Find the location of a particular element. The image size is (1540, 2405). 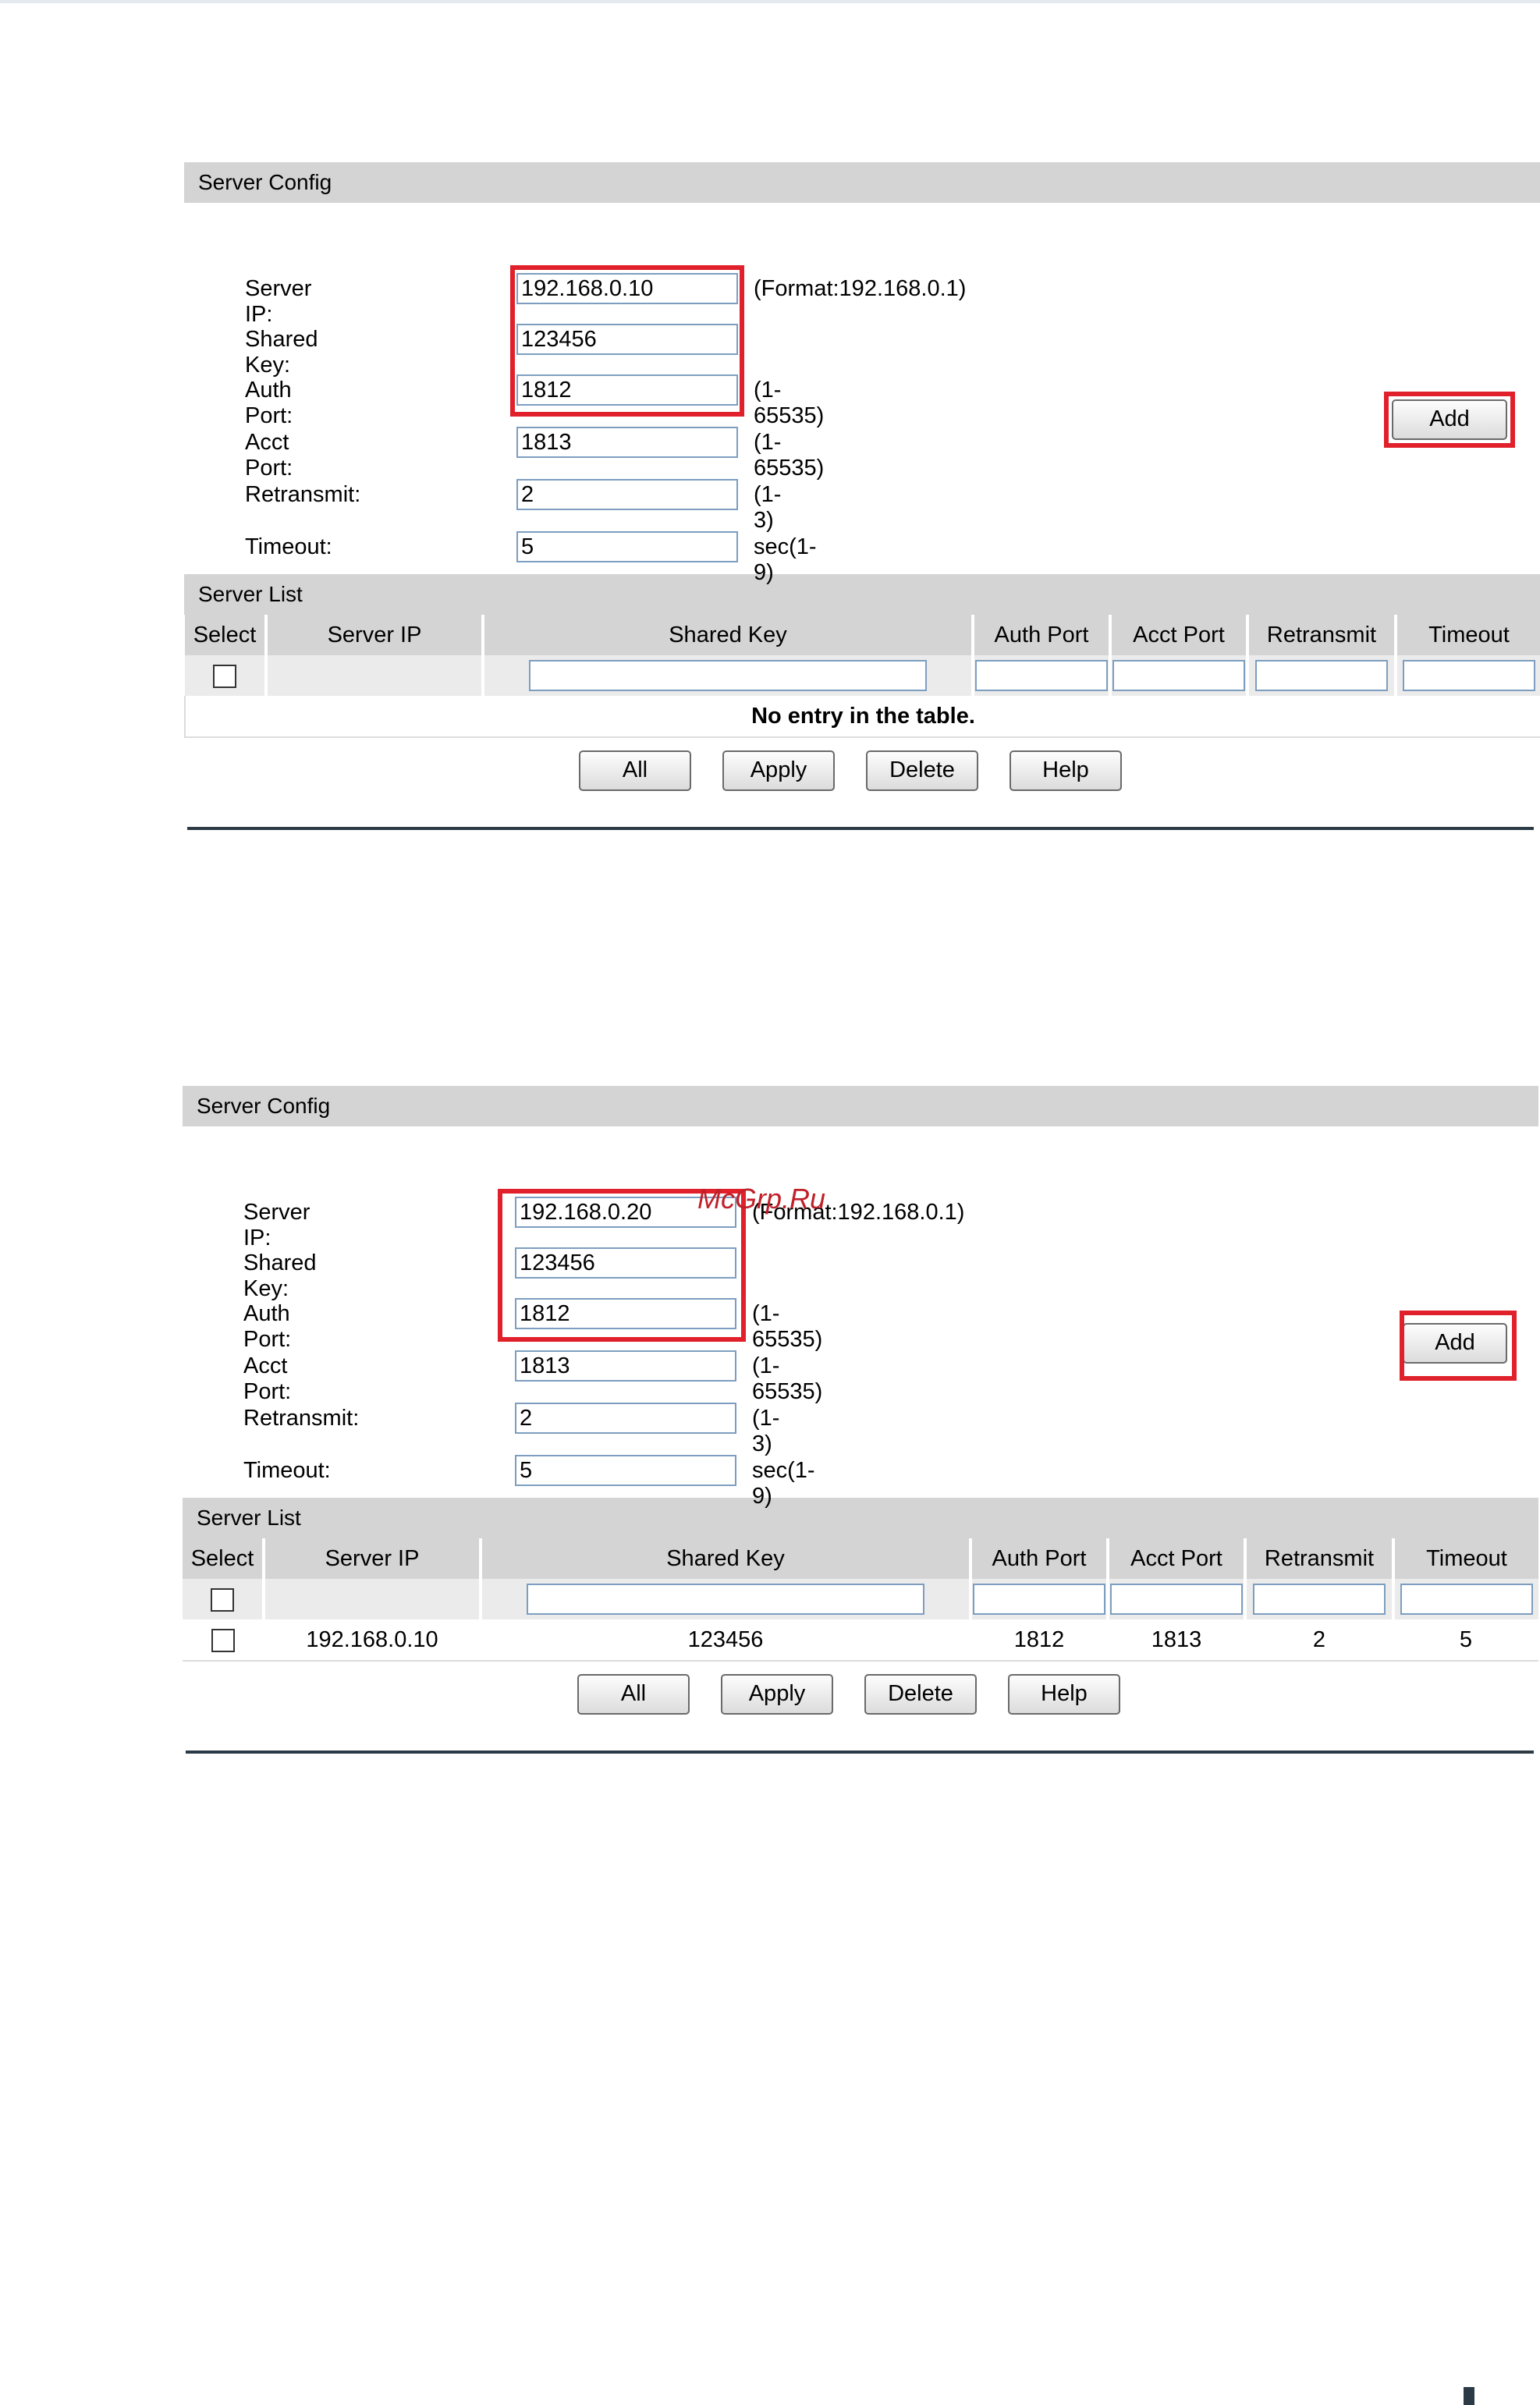

filter-select-cell is located at coordinates (224, 1599).